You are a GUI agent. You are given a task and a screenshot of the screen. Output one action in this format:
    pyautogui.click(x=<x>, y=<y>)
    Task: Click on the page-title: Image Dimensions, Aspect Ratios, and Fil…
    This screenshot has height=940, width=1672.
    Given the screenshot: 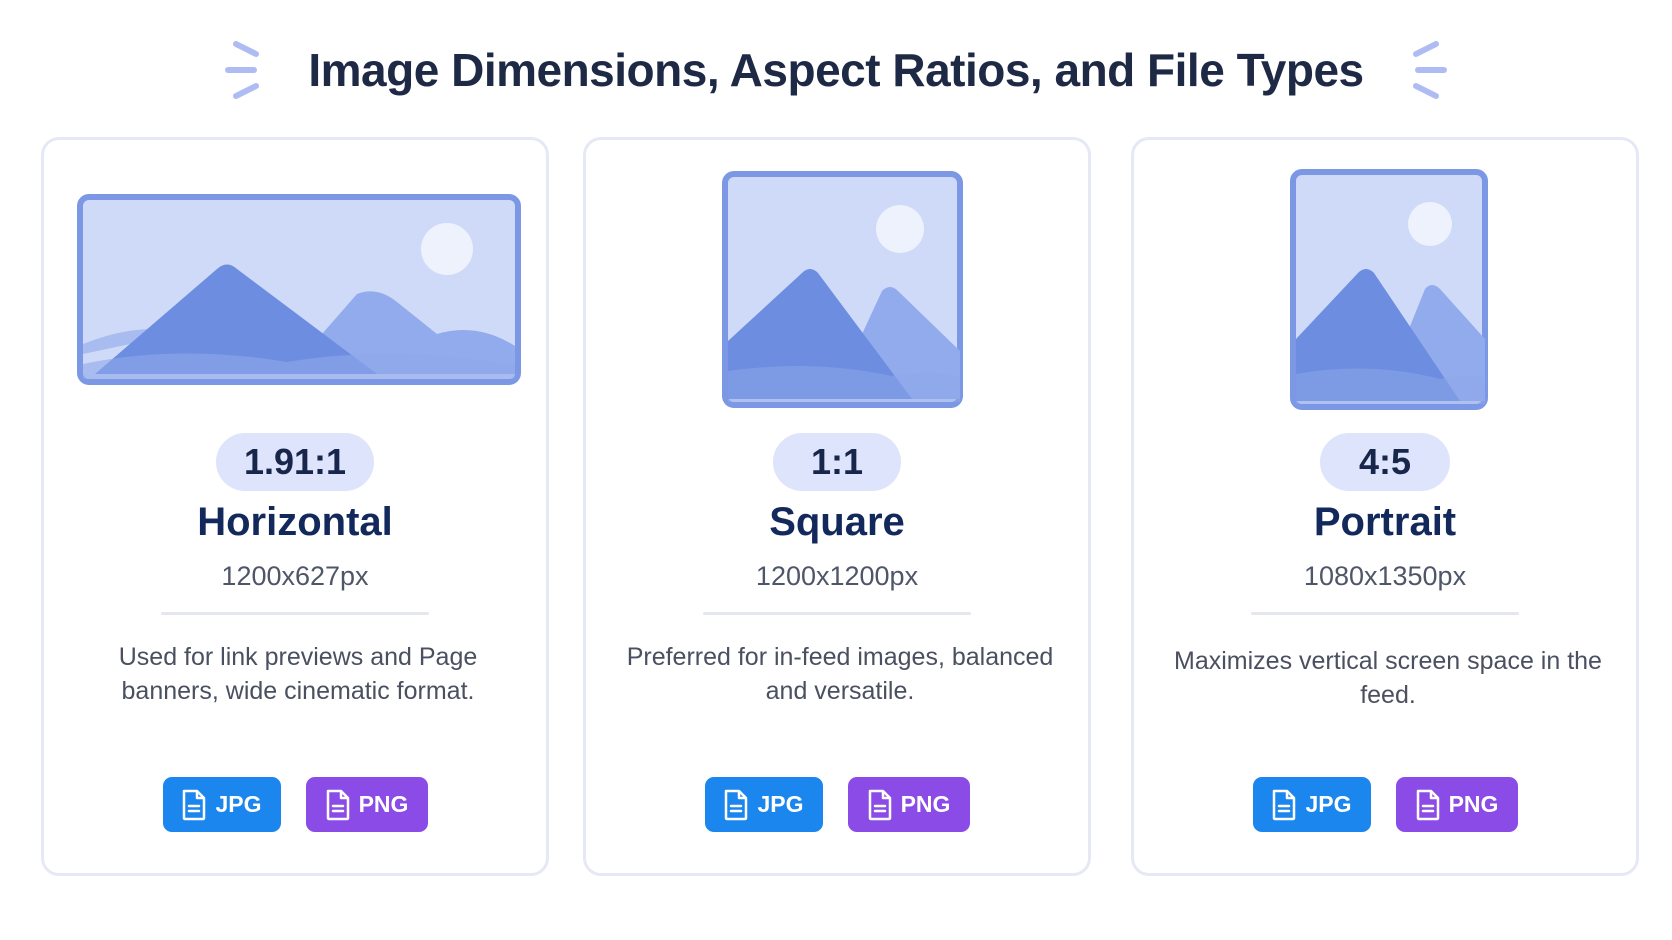 What is the action you would take?
    pyautogui.click(x=836, y=70)
    